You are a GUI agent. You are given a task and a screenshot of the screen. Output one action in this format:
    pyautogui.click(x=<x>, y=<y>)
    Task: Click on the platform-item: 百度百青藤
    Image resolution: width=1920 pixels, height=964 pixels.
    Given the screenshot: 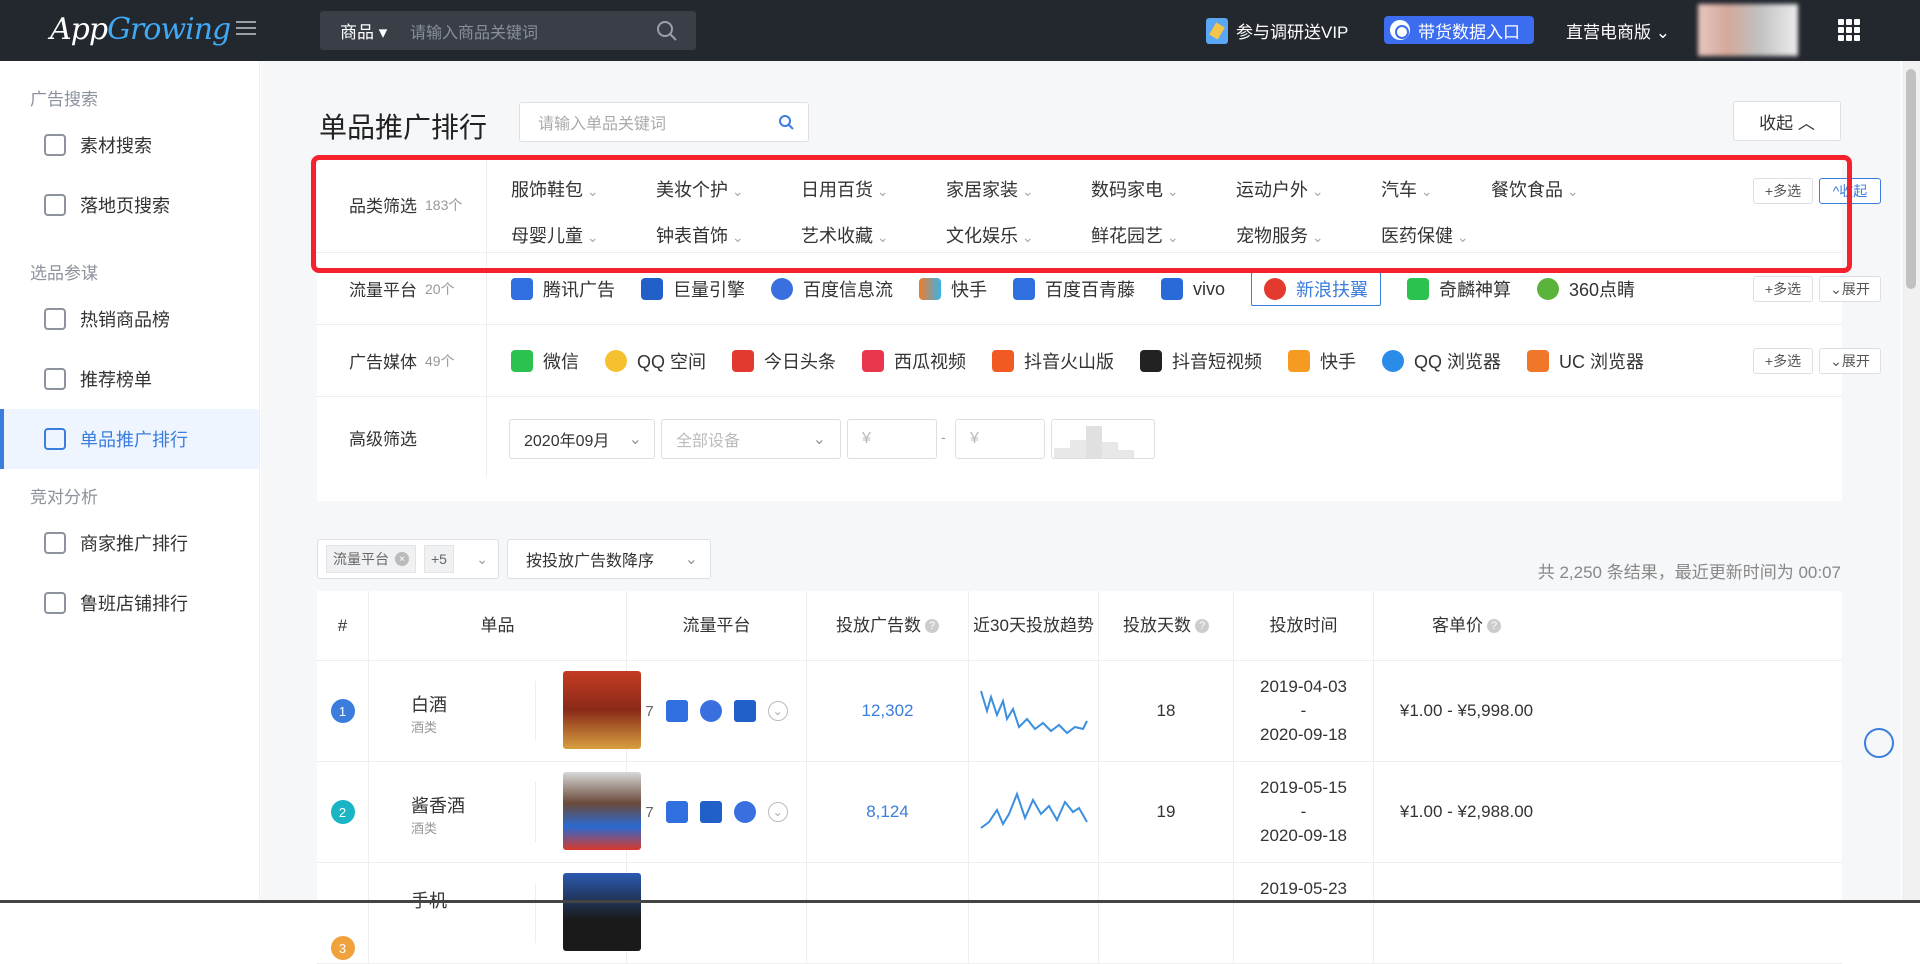 What is the action you would take?
    pyautogui.click(x=1074, y=289)
    